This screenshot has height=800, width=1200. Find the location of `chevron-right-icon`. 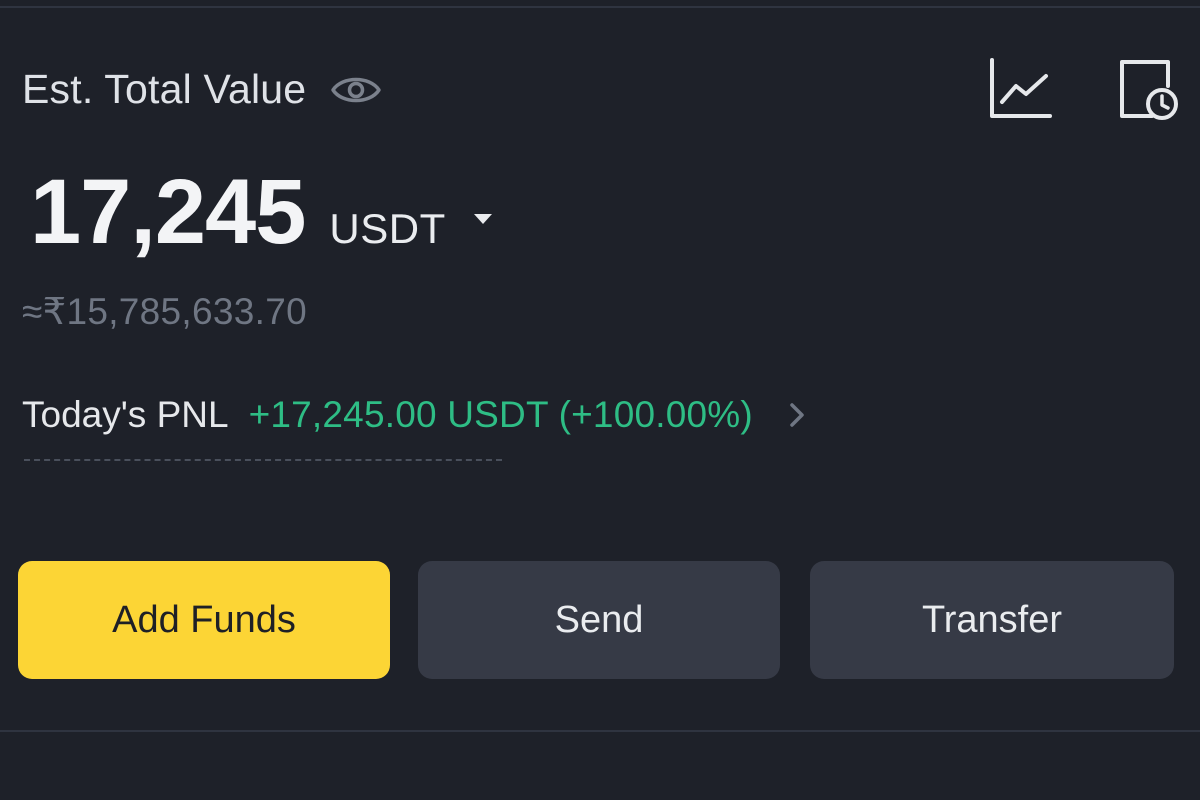

chevron-right-icon is located at coordinates (797, 415).